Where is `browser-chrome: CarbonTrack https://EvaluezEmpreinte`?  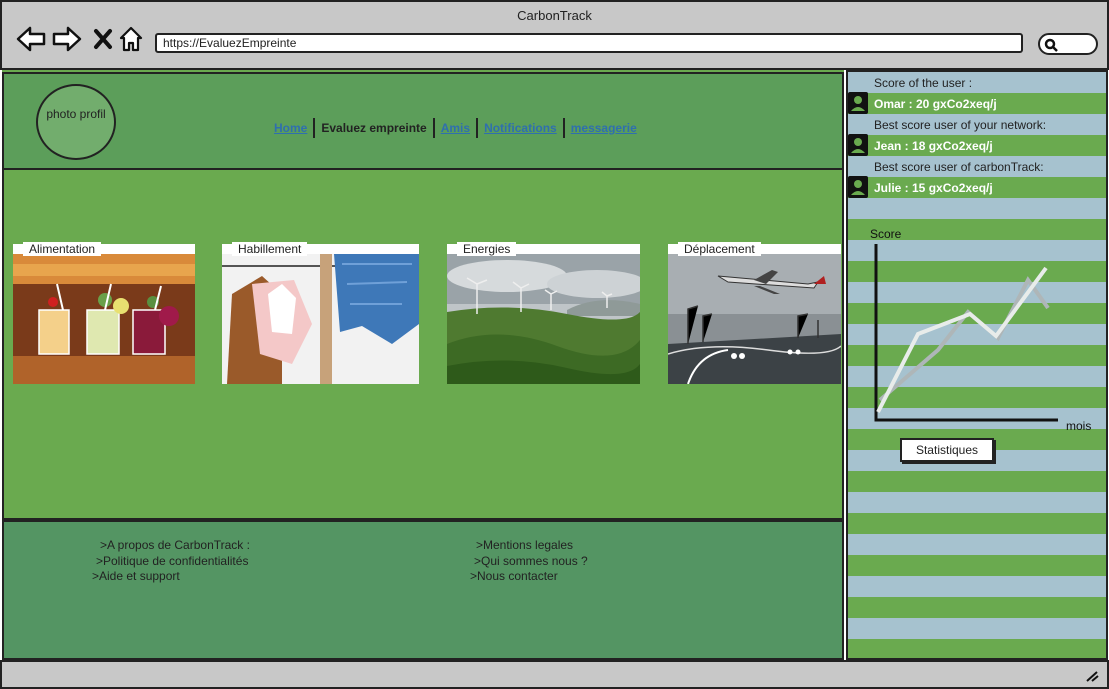 browser-chrome: CarbonTrack https://EvaluezEmpreinte is located at coordinates (554, 35).